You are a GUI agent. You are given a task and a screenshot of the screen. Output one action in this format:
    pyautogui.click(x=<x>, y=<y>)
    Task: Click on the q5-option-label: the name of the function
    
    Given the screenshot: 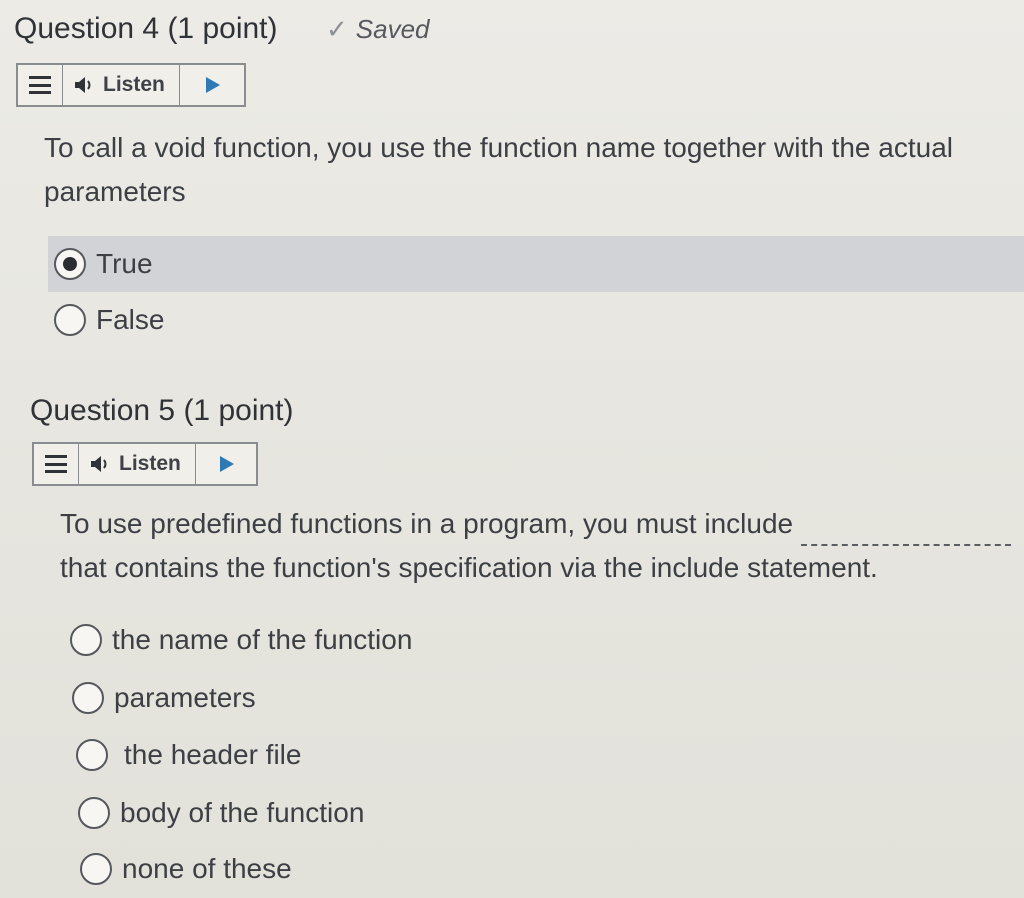 What is the action you would take?
    pyautogui.click(x=262, y=639)
    